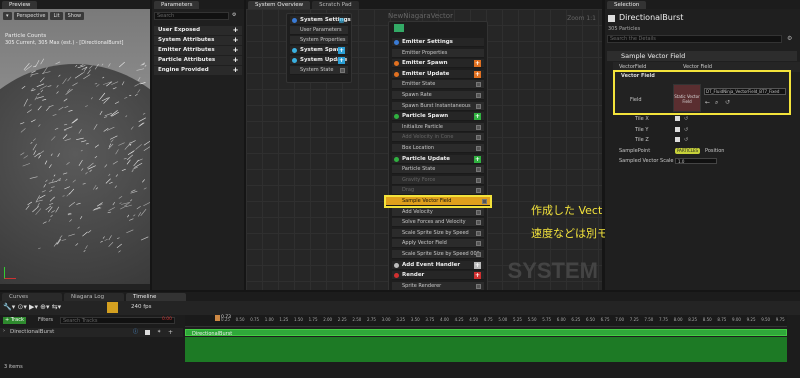 The height and width of the screenshot is (378, 800). Describe the element at coordinates (198, 40) in the screenshot. I see `parameter-section: System Attributes +` at that location.